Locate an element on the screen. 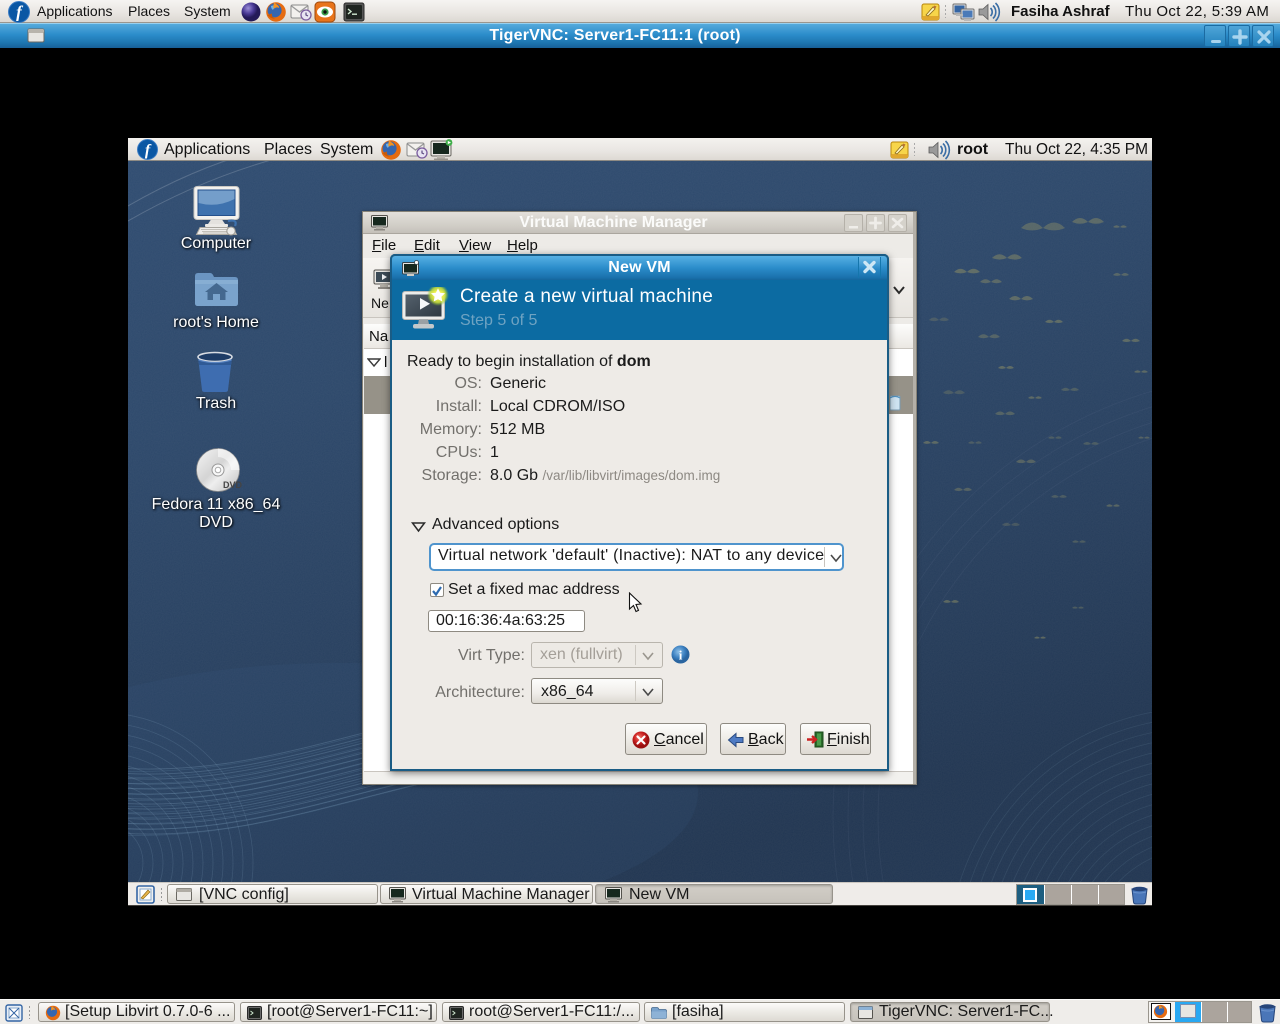  svg-text: i is located at coordinates (681, 655).